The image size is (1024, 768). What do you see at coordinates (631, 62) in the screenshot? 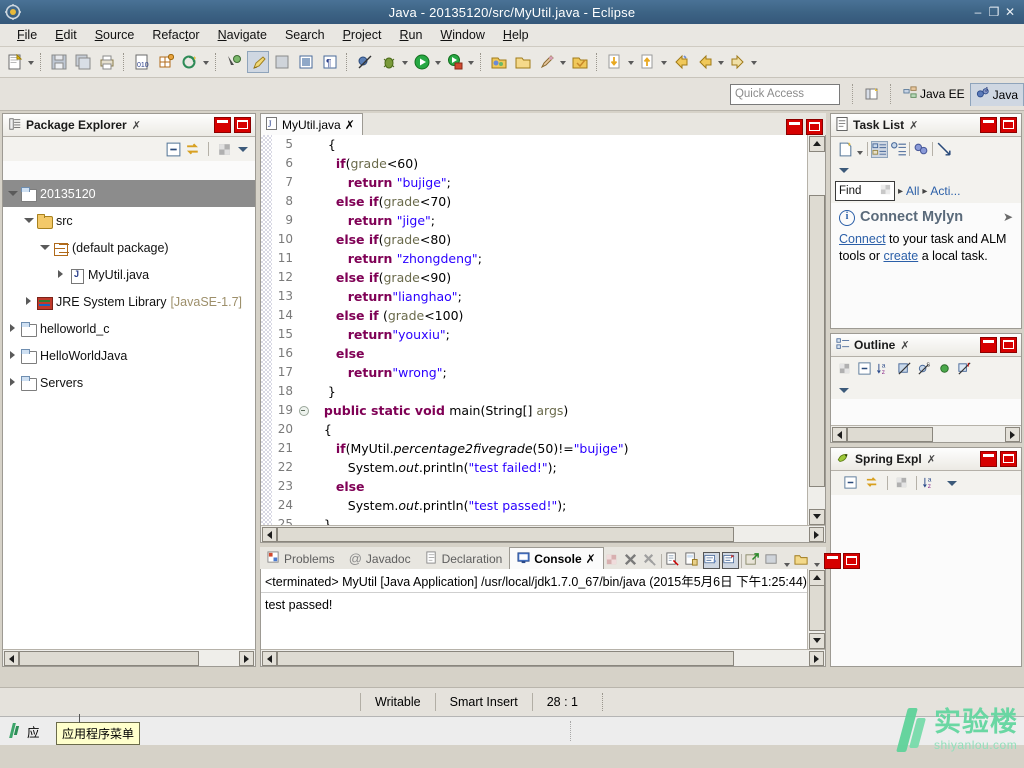
I see `next-arrow` at bounding box center [631, 62].